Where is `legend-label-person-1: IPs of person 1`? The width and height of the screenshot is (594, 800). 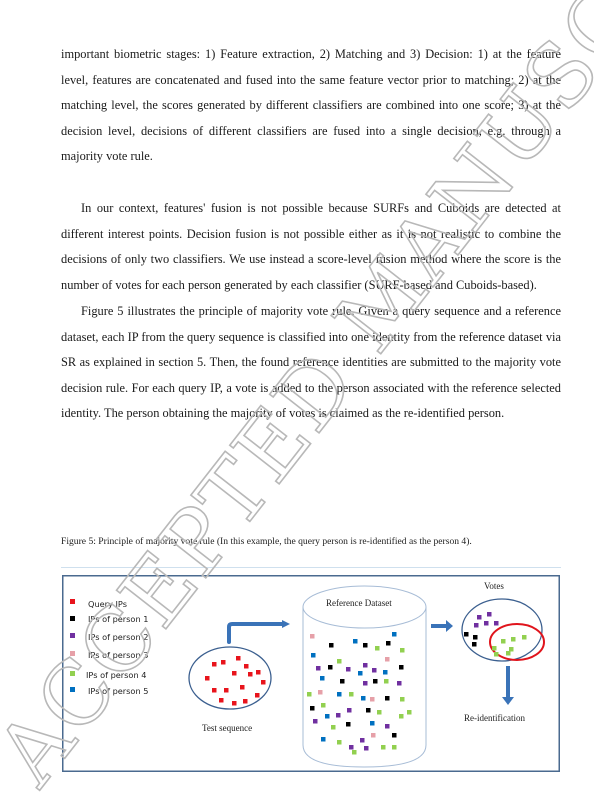 legend-label-person-1: IPs of person 1 is located at coordinates (118, 619).